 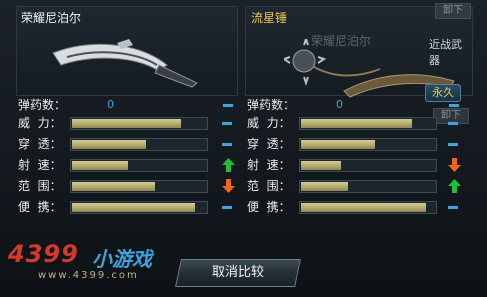 I want to click on left-ammo-row: 弹药数： 0, so click(x=133, y=105).